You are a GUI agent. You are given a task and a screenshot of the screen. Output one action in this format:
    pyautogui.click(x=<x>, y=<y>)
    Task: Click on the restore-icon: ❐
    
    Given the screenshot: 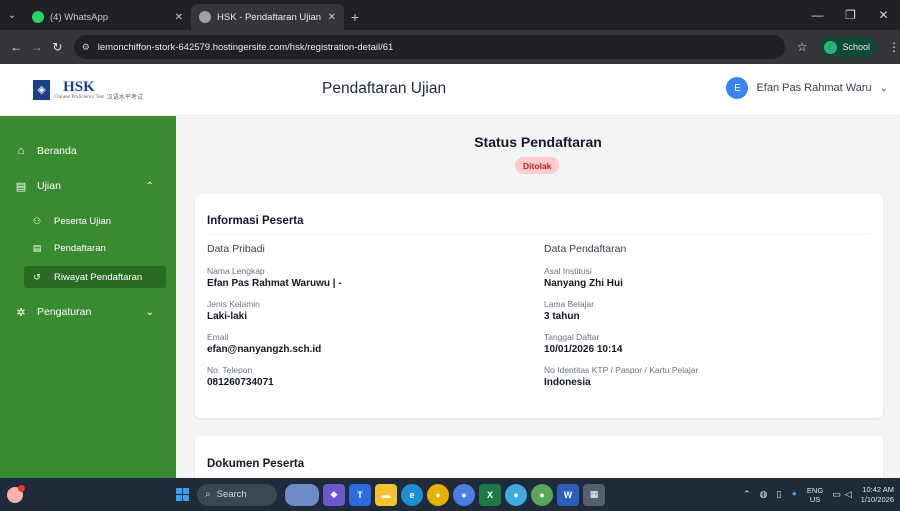 What is the action you would take?
    pyautogui.click(x=850, y=15)
    